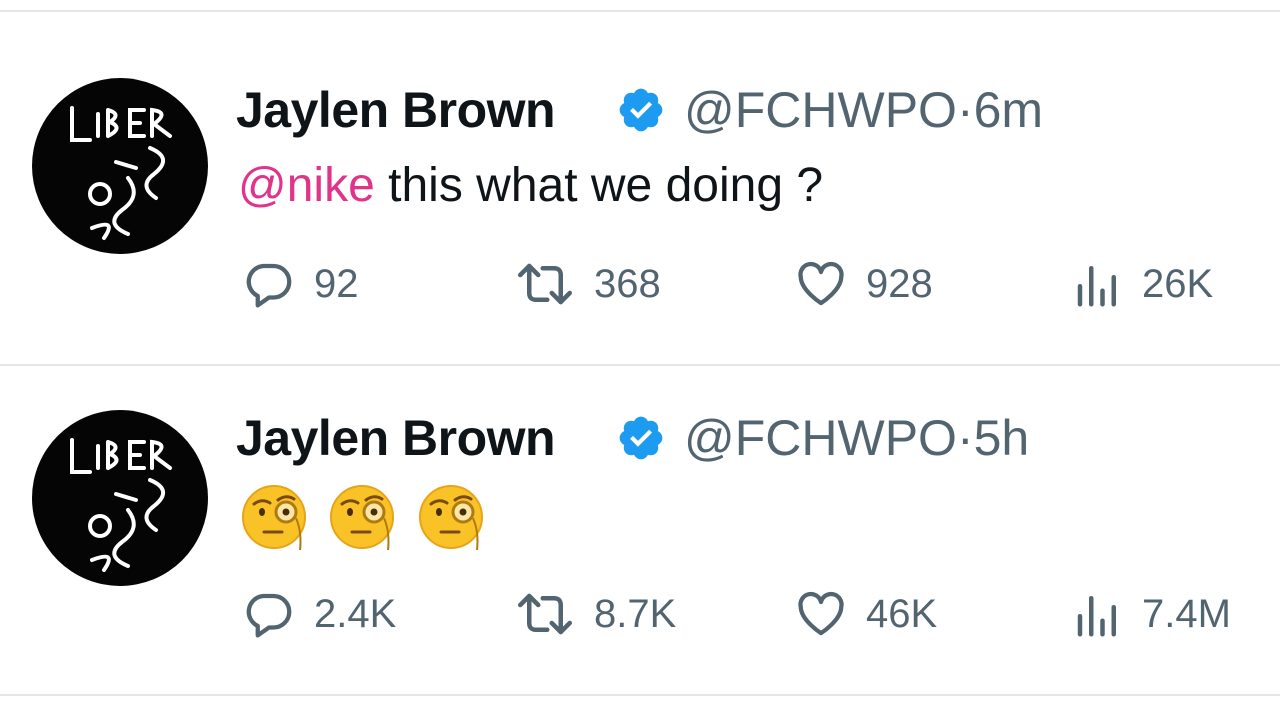 The image size is (1280, 720). Describe the element at coordinates (599, 185) in the screenshot. I see `tweet-text-body: this what we doing ?` at that location.